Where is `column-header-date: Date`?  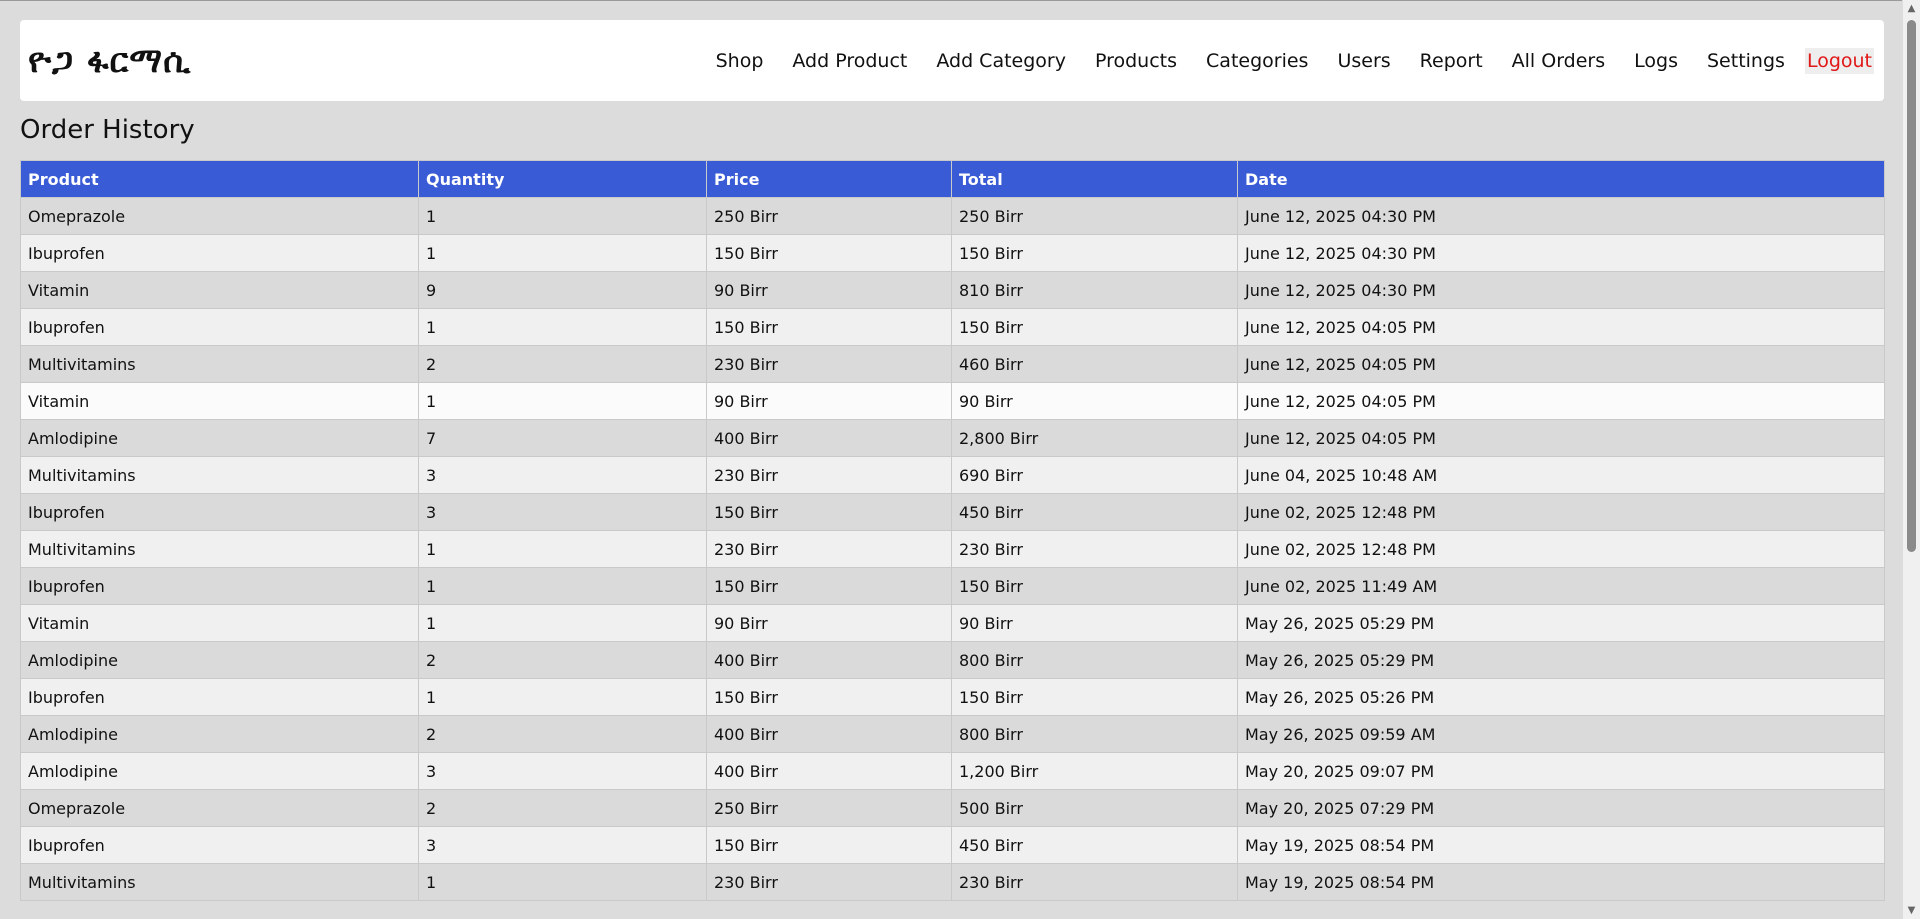 column-header-date: Date is located at coordinates (1561, 179).